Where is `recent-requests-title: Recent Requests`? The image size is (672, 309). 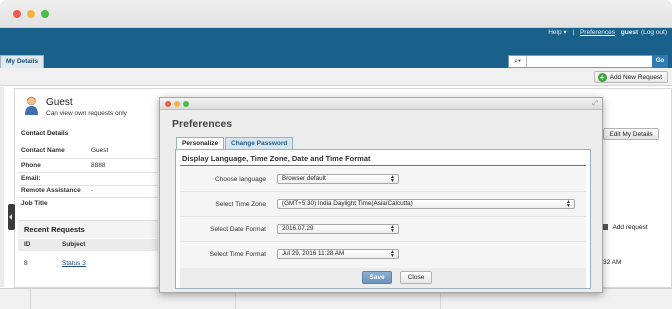
recent-requests-title: Recent Requests is located at coordinates (54, 229).